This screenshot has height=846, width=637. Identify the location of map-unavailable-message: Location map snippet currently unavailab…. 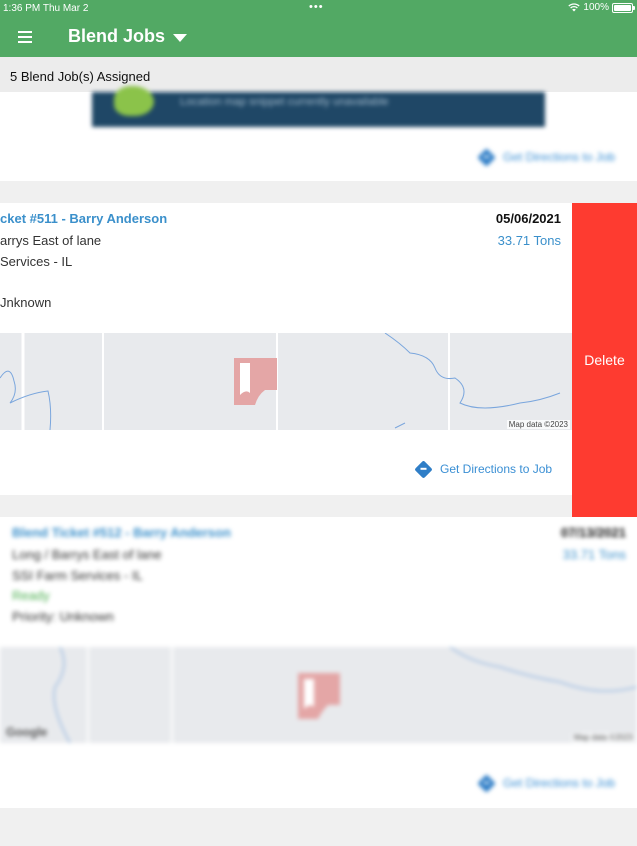
(284, 102).